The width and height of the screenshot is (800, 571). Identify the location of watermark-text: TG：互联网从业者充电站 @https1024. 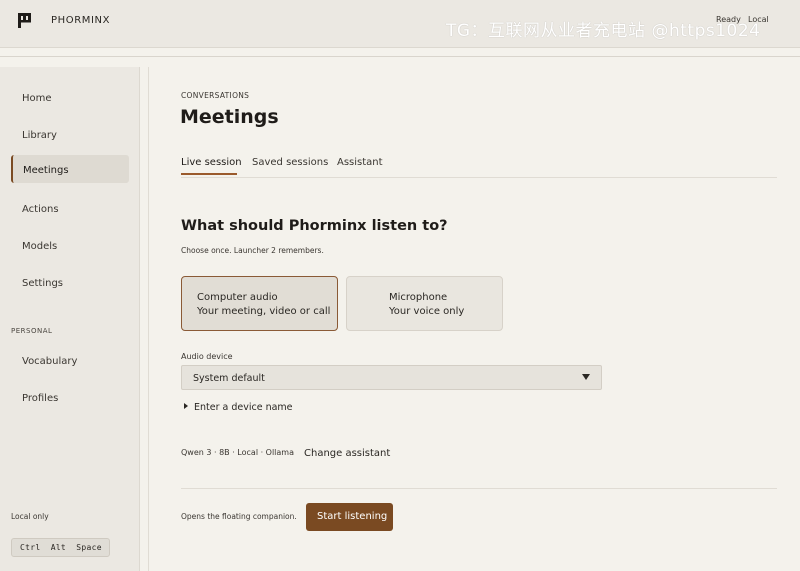
(603, 31).